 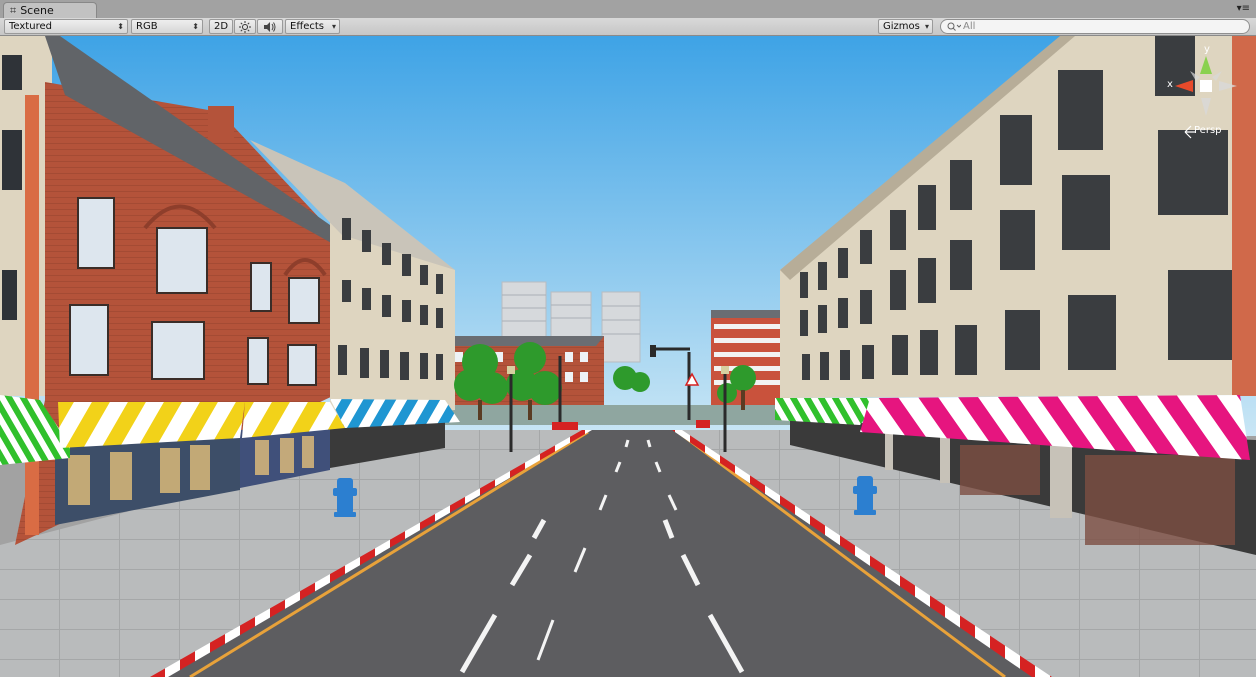 I want to click on mode-2d-toggle: 2D, so click(x=221, y=26).